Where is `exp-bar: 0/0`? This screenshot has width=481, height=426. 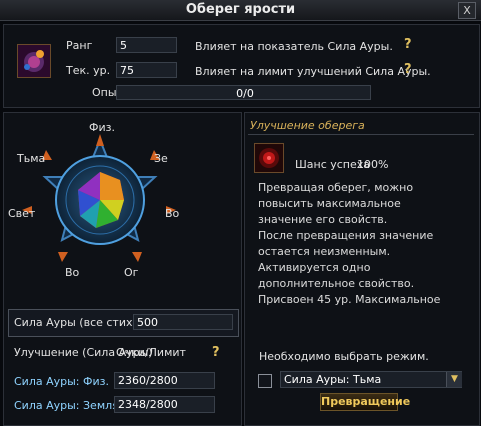
exp-bar: 0/0 is located at coordinates (243, 92).